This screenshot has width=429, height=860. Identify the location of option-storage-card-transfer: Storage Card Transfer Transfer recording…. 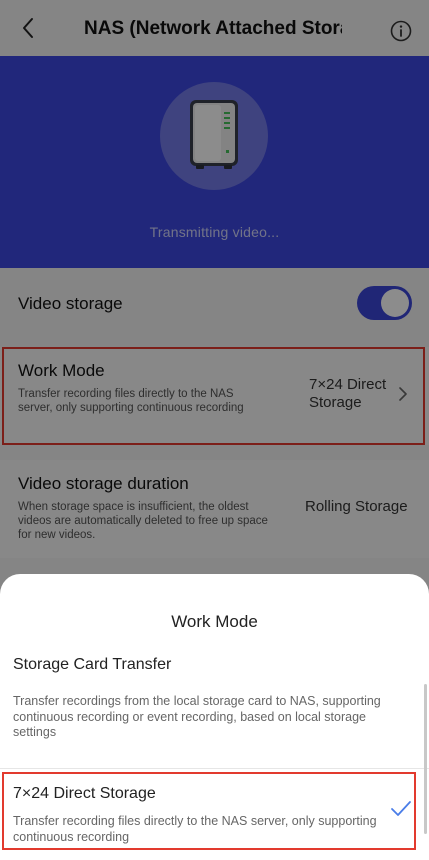
(214, 707).